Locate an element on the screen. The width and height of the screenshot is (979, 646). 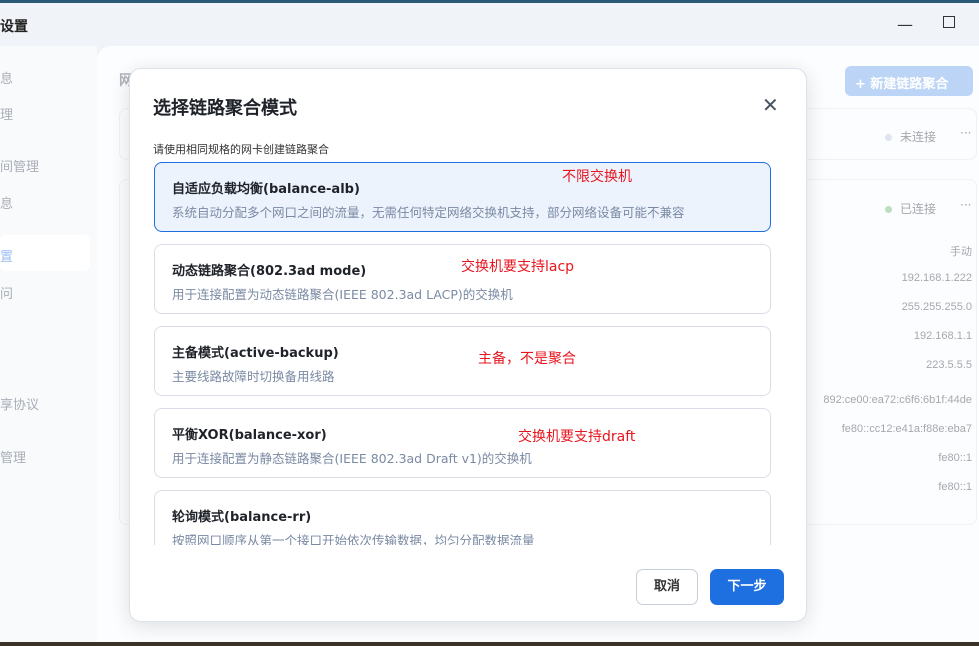
window-title: 设置 is located at coordinates (14, 27).